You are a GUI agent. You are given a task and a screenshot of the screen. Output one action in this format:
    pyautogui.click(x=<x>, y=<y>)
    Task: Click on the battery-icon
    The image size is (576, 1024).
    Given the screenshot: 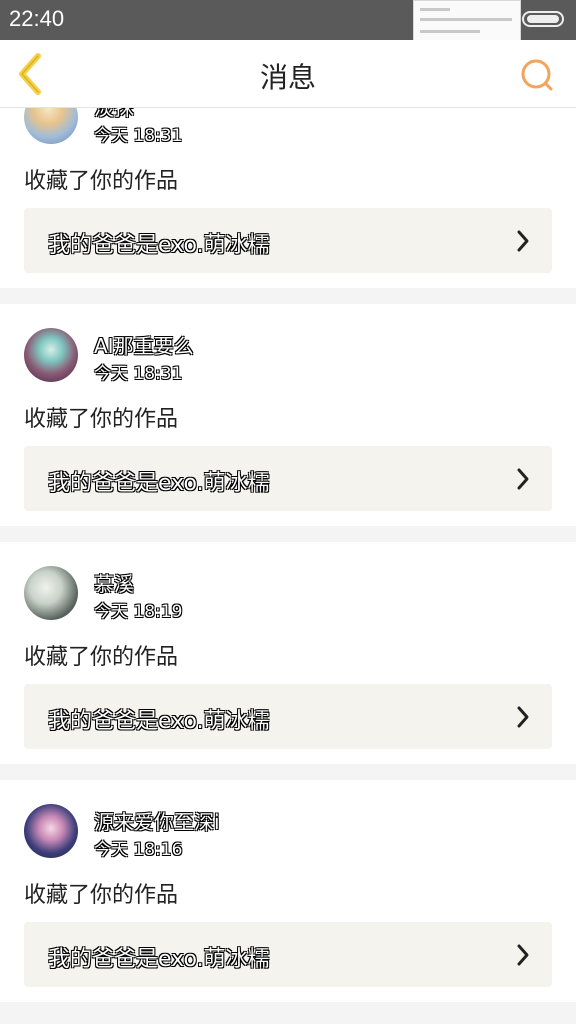 What is the action you would take?
    pyautogui.click(x=543, y=19)
    